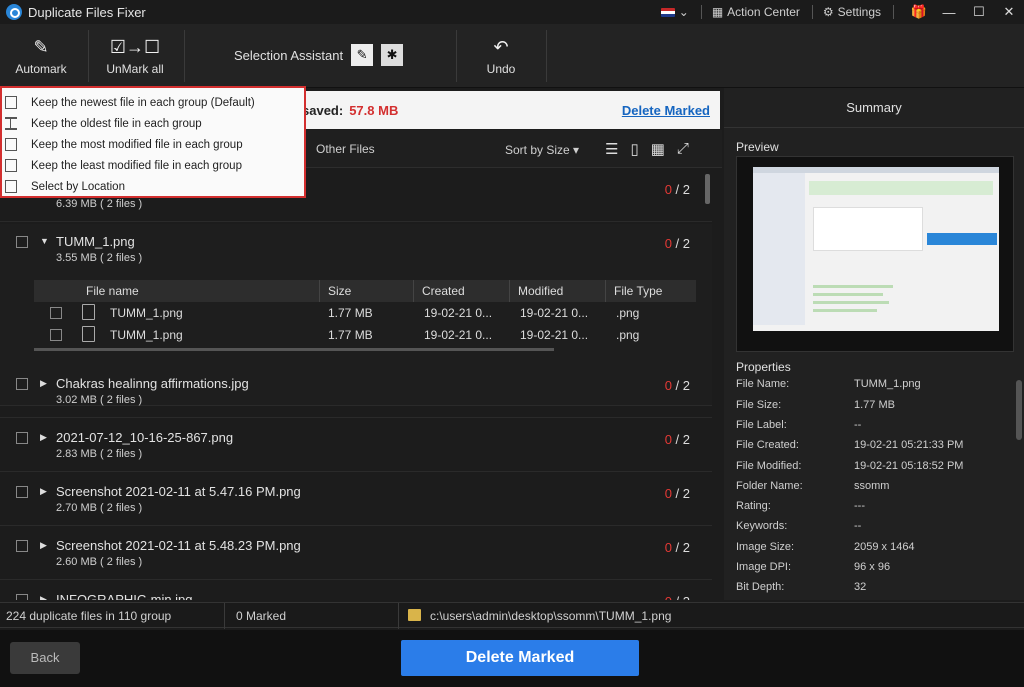 The image size is (1024, 687). I want to click on menu-item-keep-oldest: Keep the oldest file in each group, so click(152, 123).